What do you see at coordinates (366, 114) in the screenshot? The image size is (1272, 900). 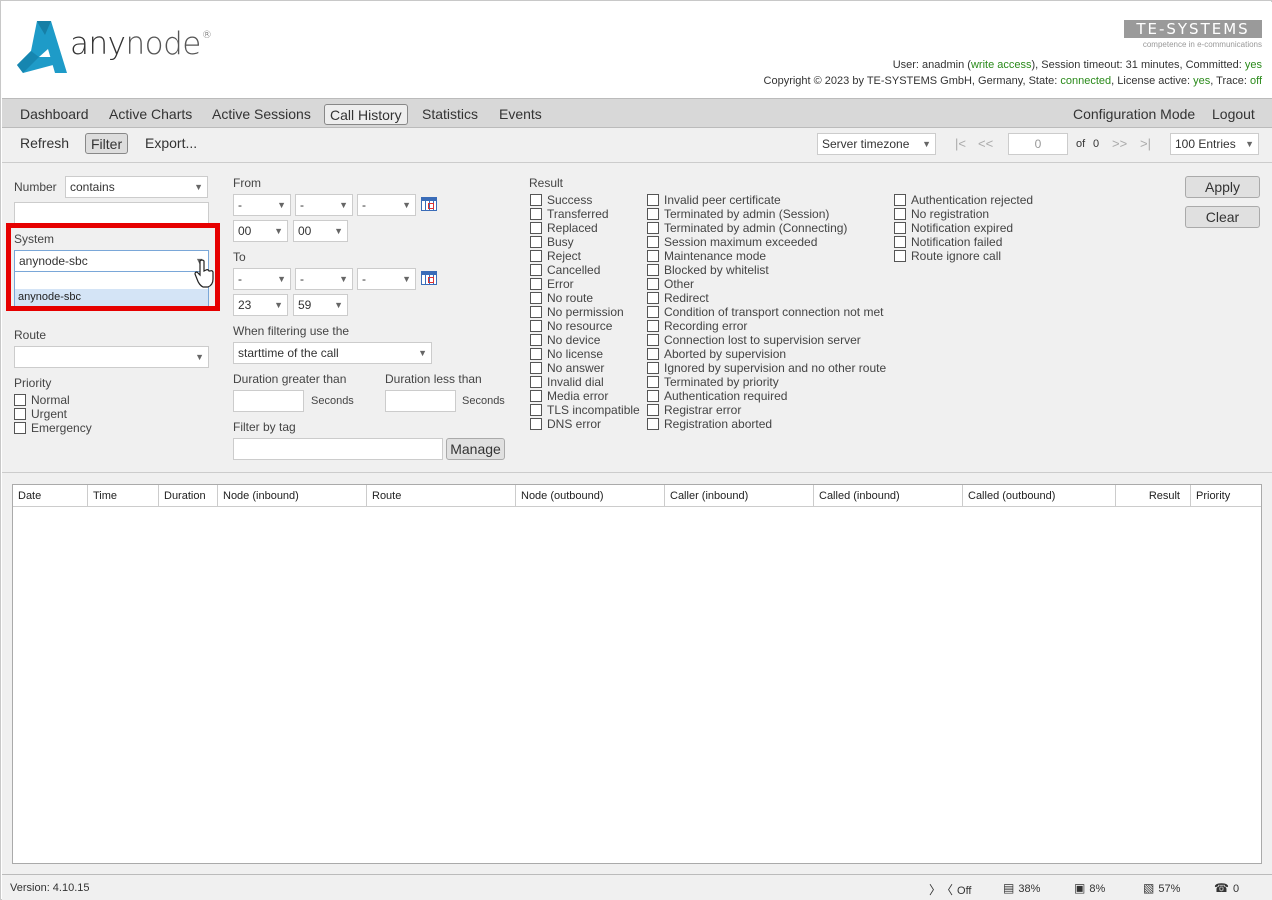 I see `nav-call-history: Call History` at bounding box center [366, 114].